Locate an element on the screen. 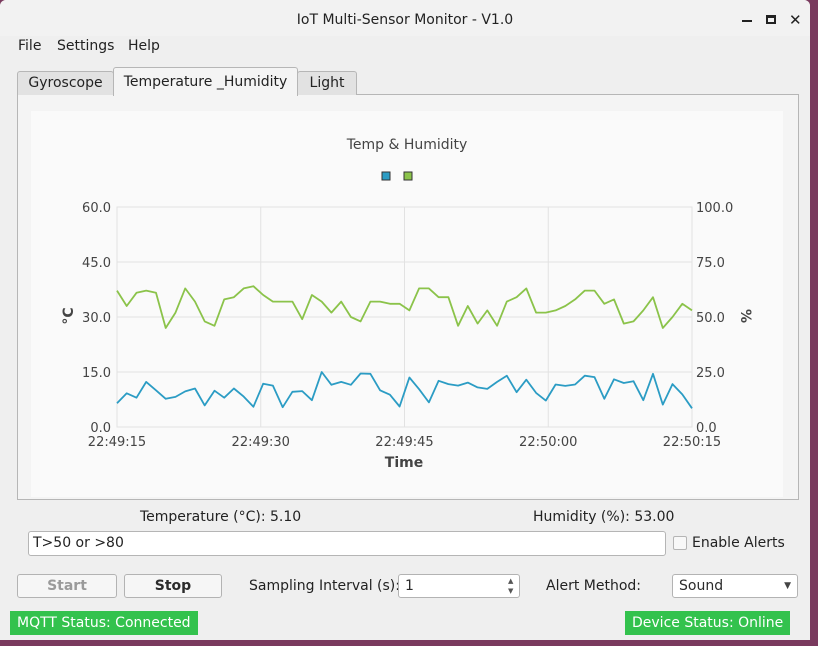 This screenshot has width=818, height=646. y-axis-left-label: °C is located at coordinates (69, 315).